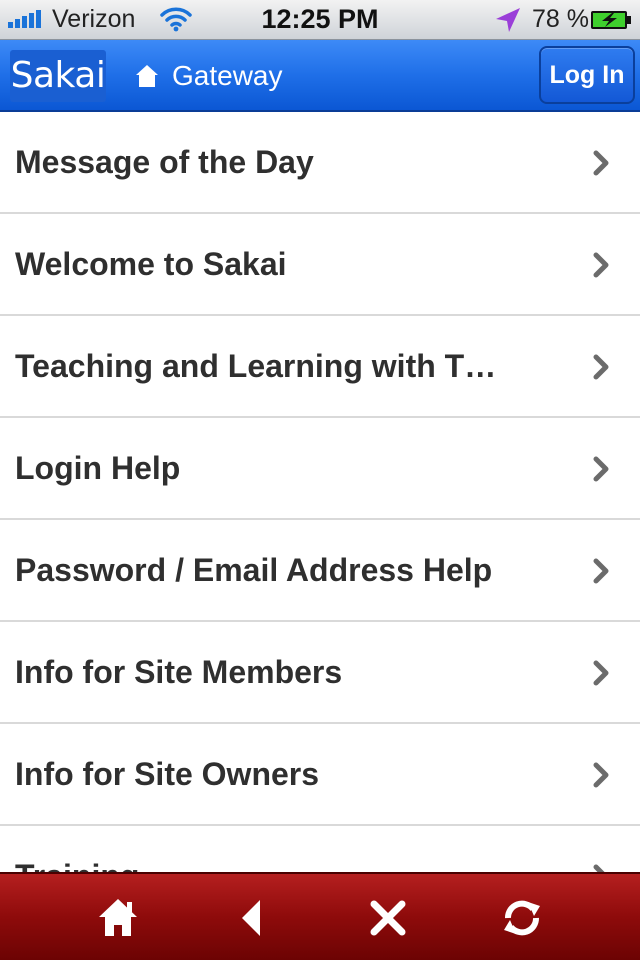 The image size is (640, 960). I want to click on list-item: Info for Site Members, so click(320, 673).